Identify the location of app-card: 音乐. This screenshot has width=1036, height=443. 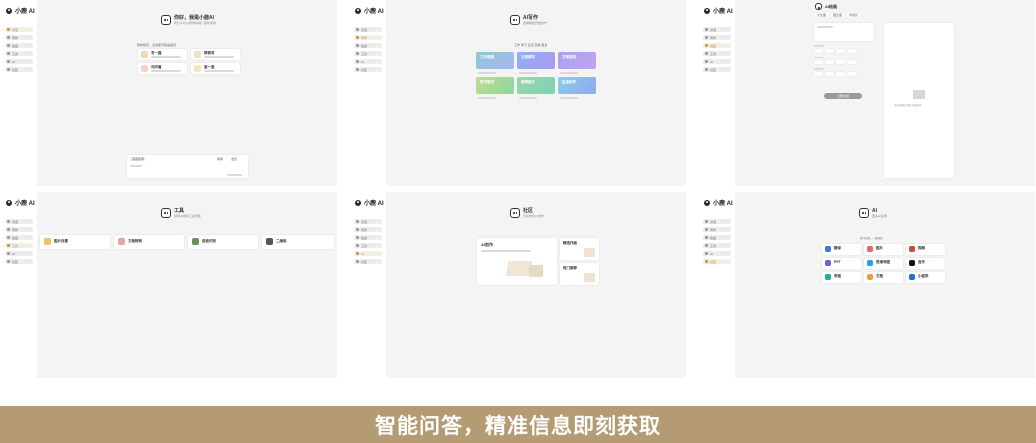
(925, 263).